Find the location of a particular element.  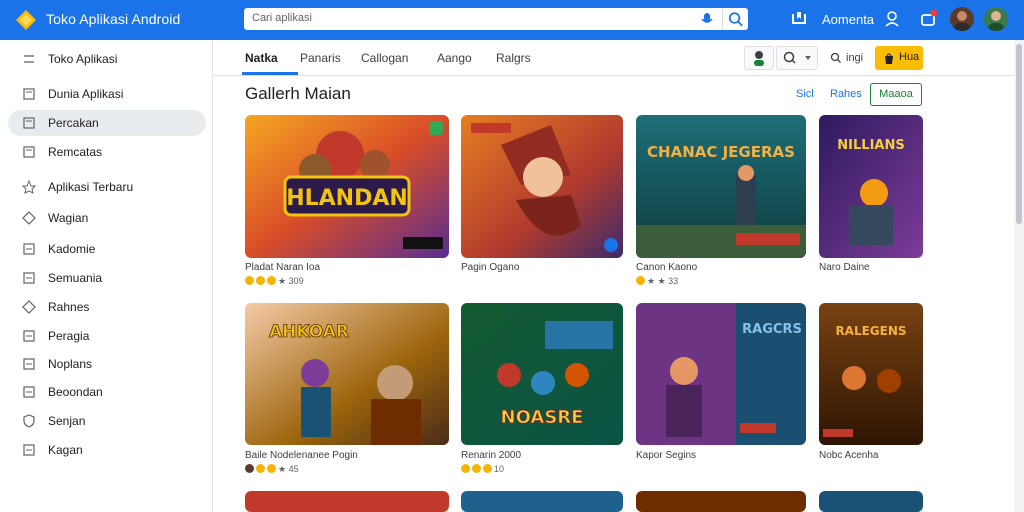

yellow-action-button: Hua is located at coordinates (899, 58).